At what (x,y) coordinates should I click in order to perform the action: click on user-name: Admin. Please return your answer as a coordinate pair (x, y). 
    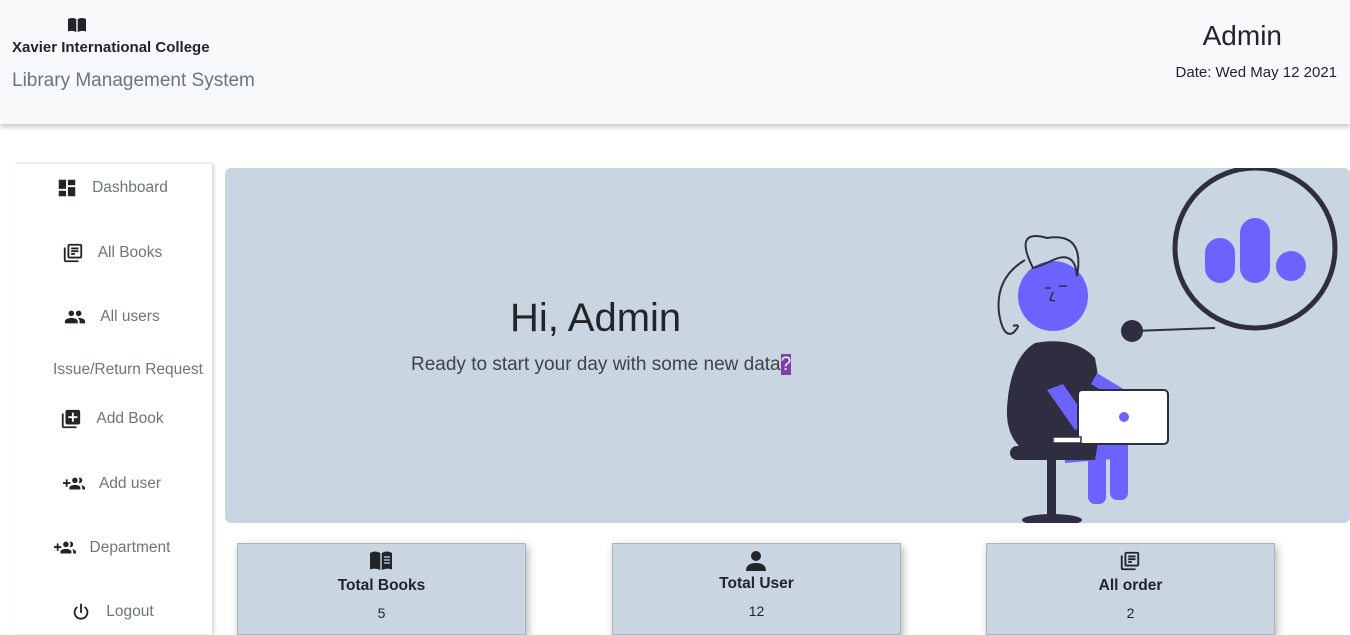
    Looking at the image, I should click on (1242, 35).